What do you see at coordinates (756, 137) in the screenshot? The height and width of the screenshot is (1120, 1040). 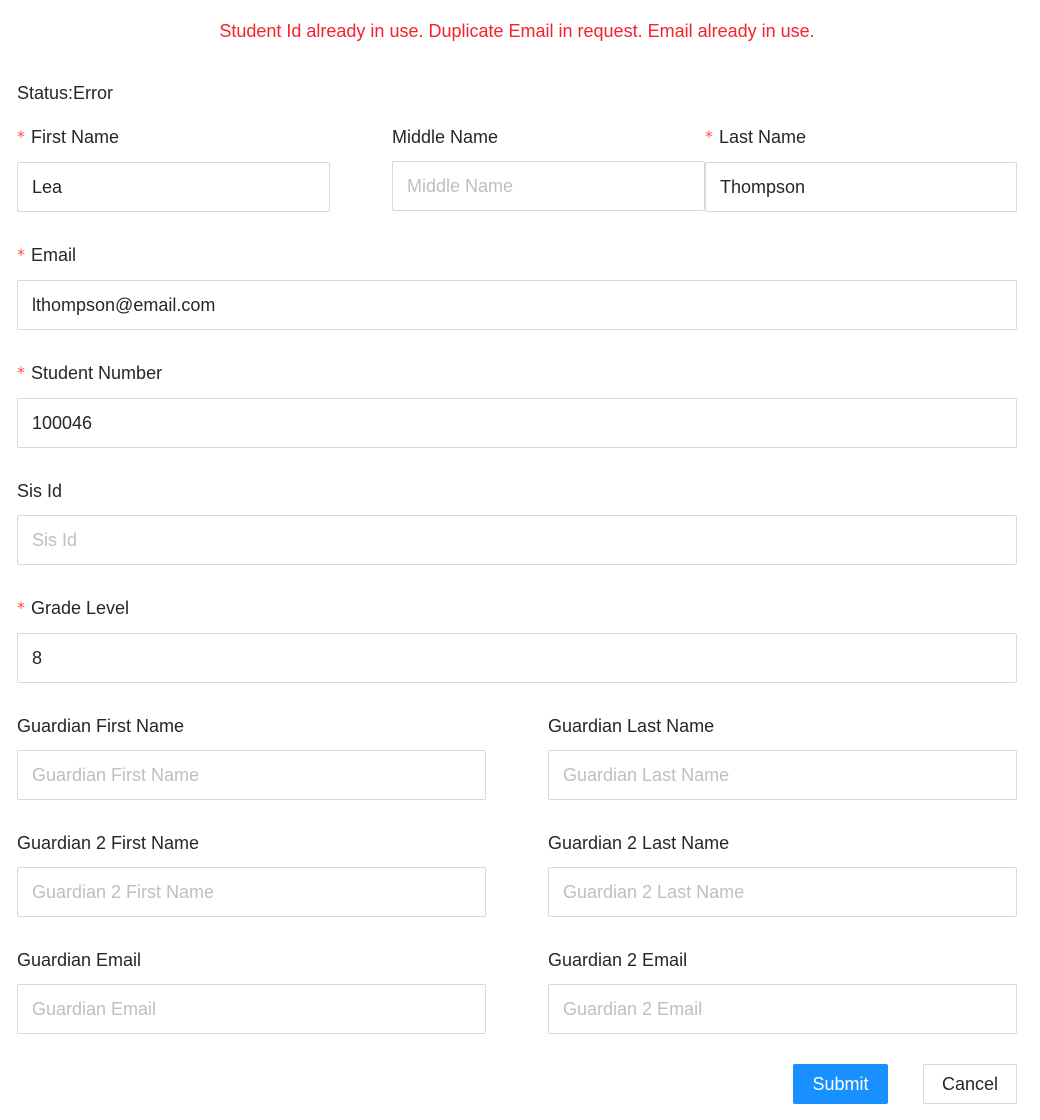 I see `last-name-label: * Last Name` at bounding box center [756, 137].